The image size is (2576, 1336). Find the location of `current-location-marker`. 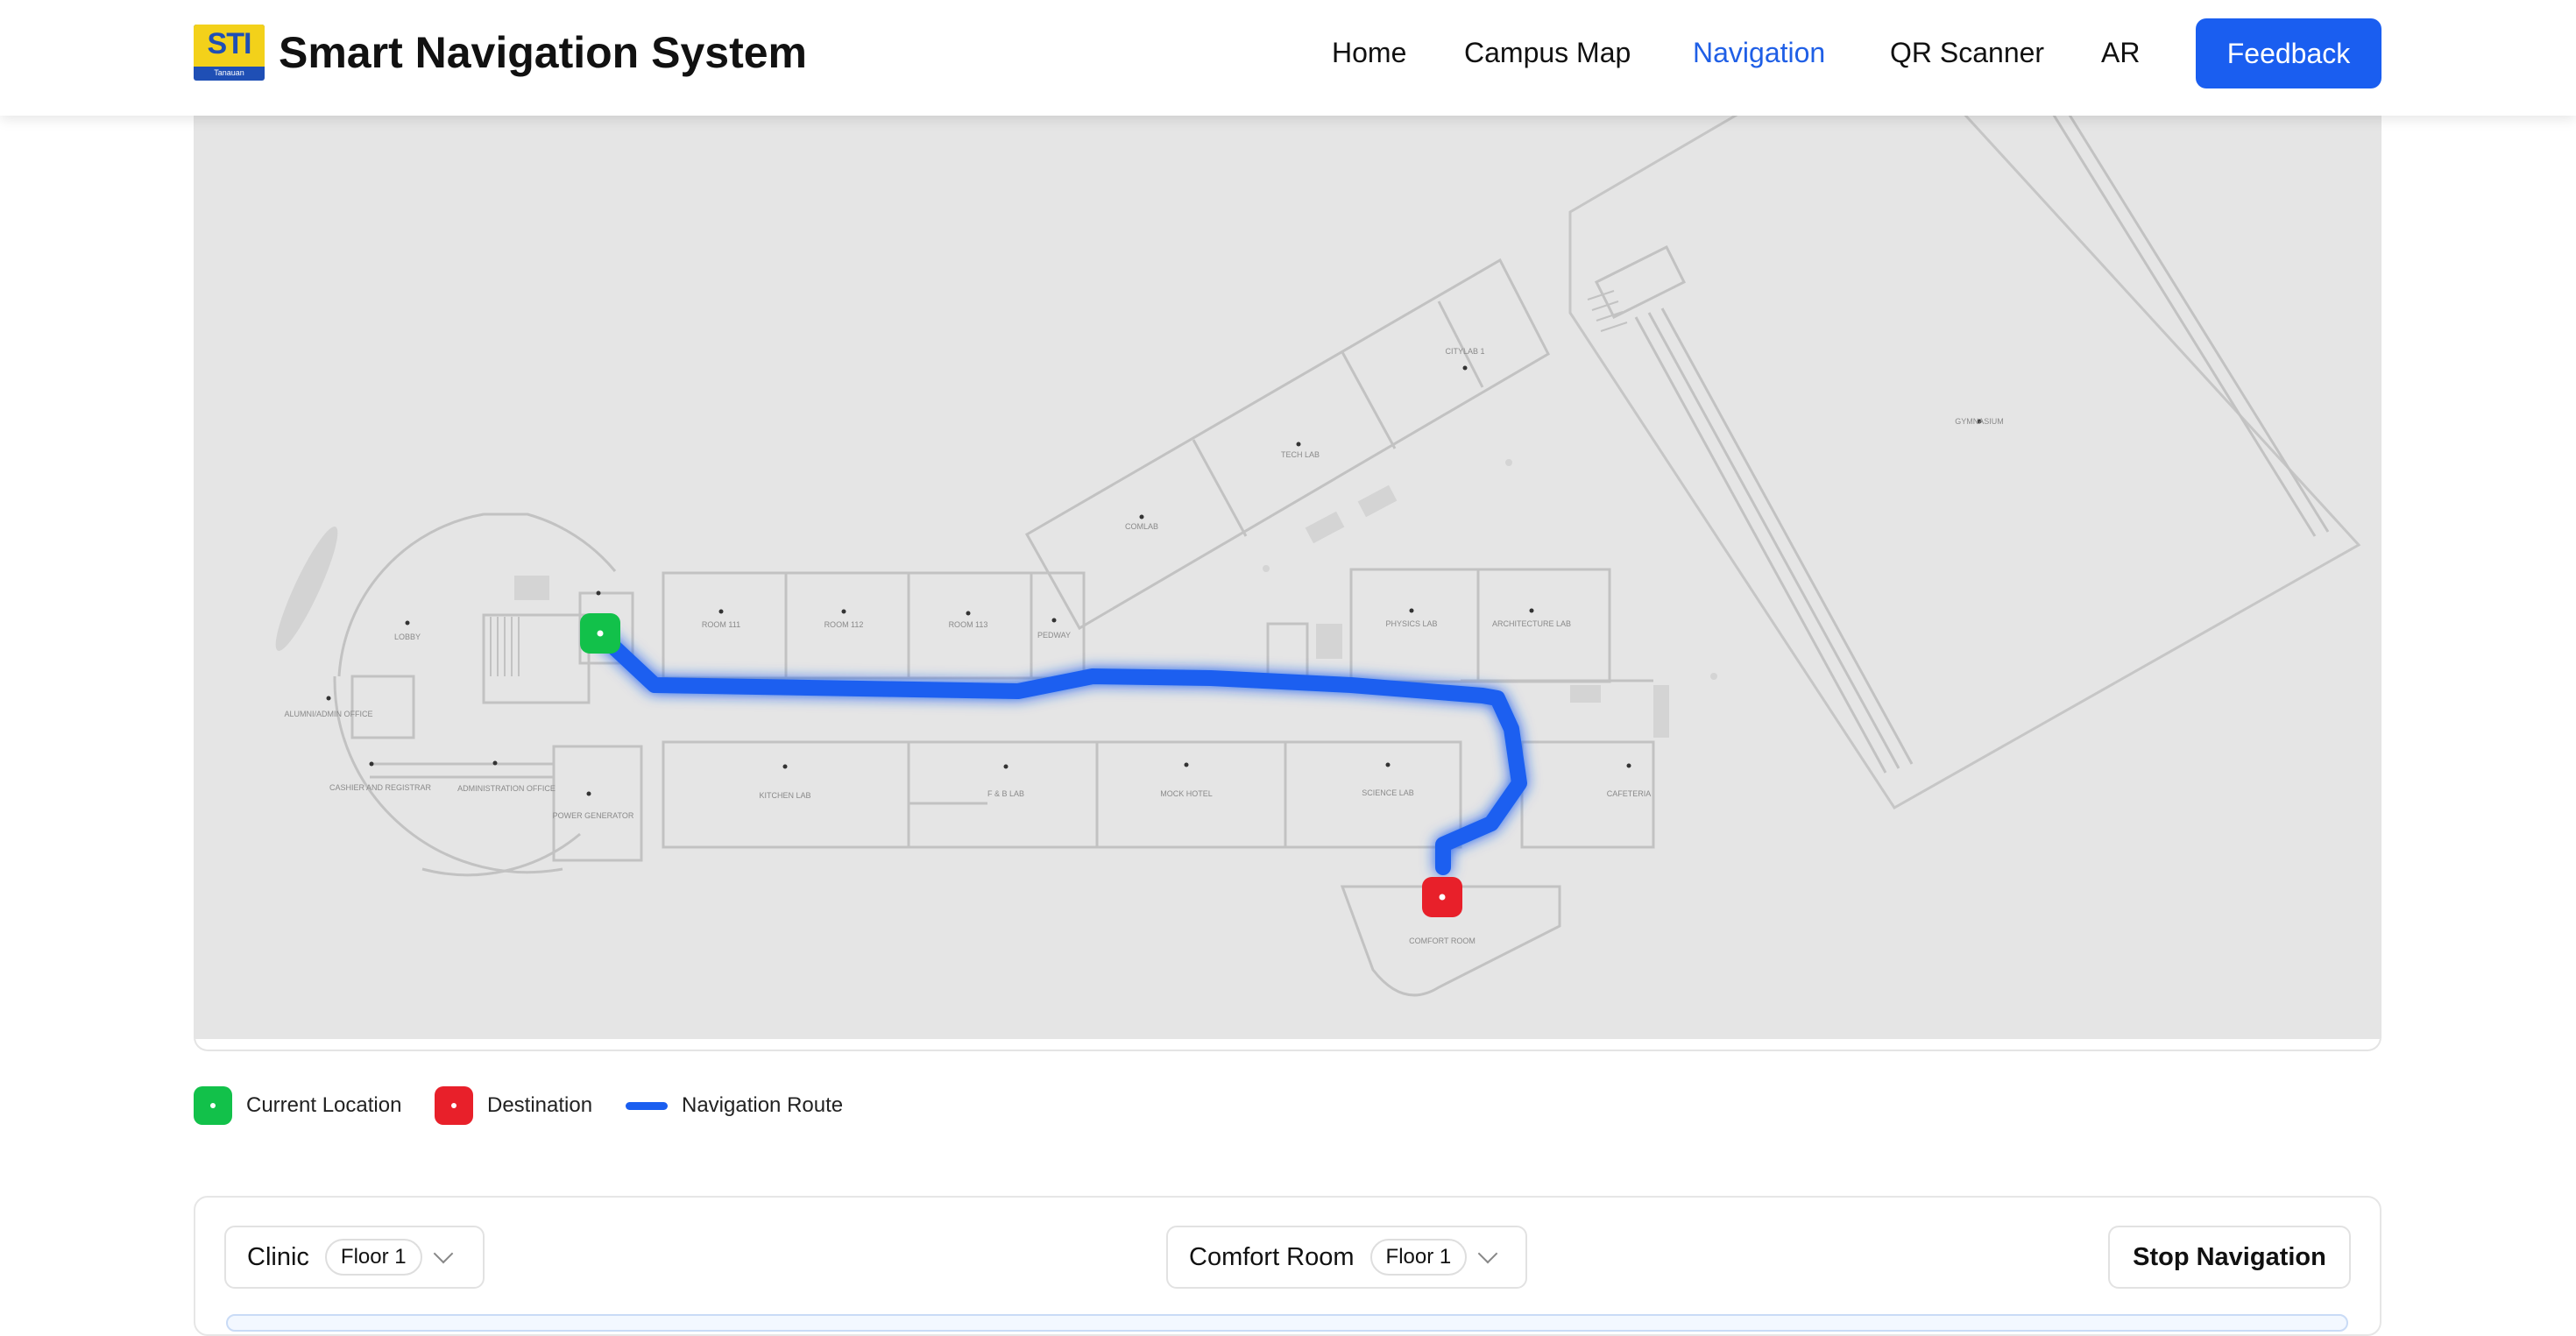

current-location-marker is located at coordinates (600, 633).